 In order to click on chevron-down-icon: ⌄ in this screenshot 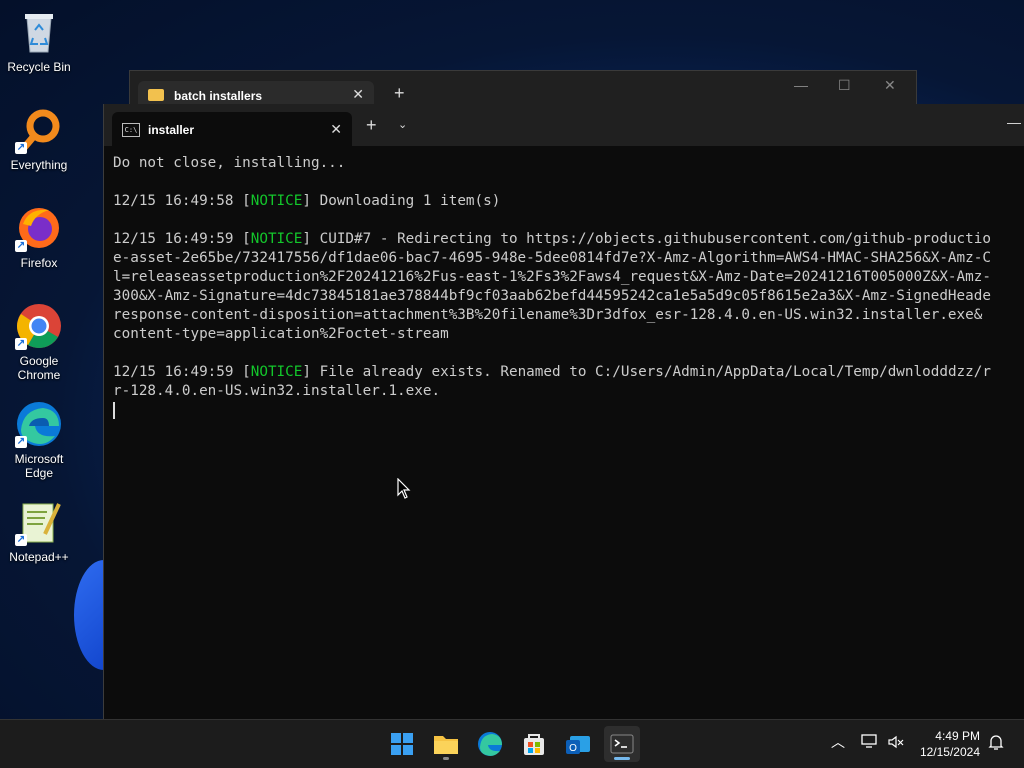, I will do `click(402, 124)`.